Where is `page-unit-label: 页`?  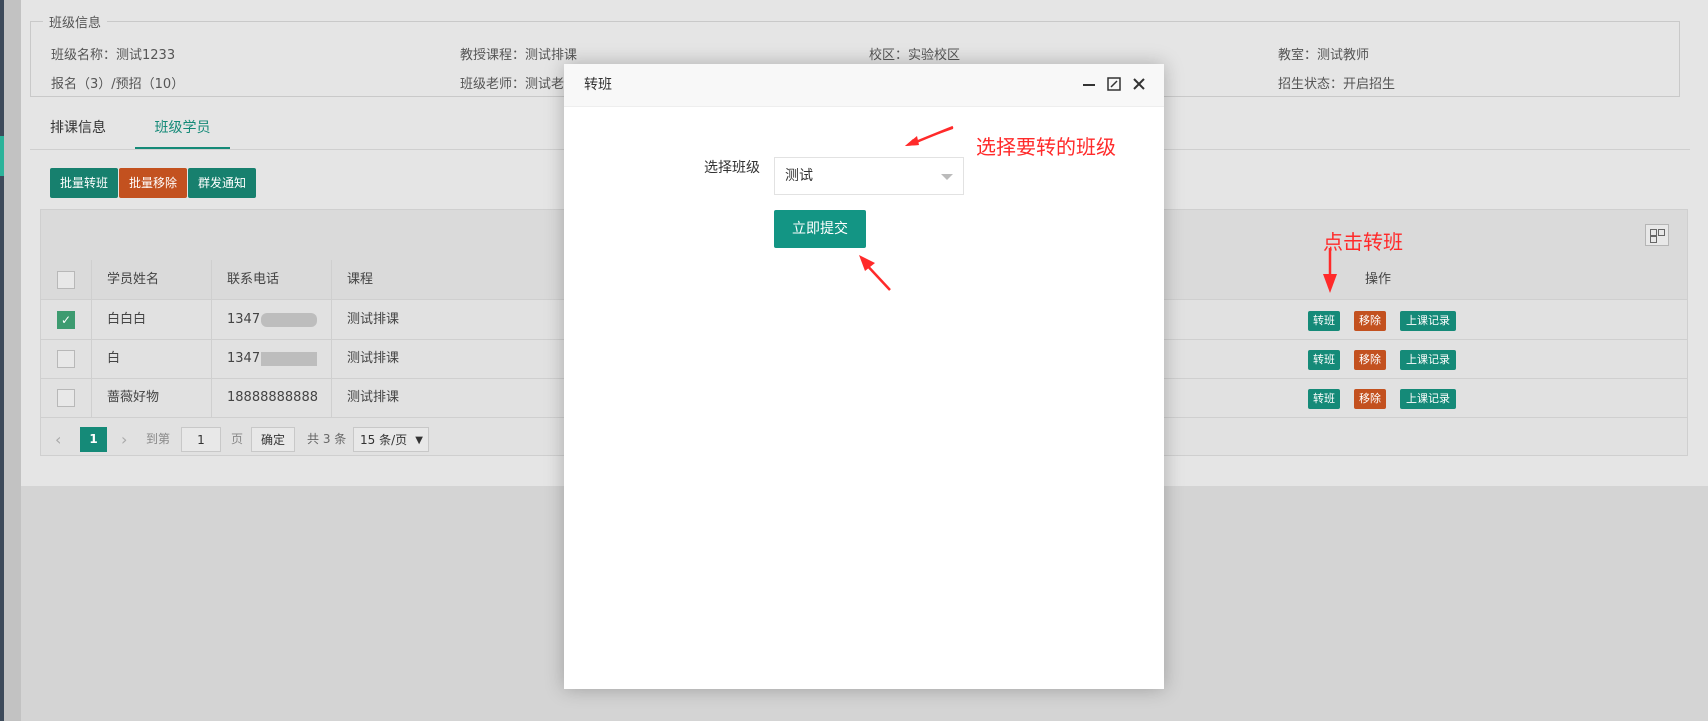 page-unit-label: 页 is located at coordinates (237, 439).